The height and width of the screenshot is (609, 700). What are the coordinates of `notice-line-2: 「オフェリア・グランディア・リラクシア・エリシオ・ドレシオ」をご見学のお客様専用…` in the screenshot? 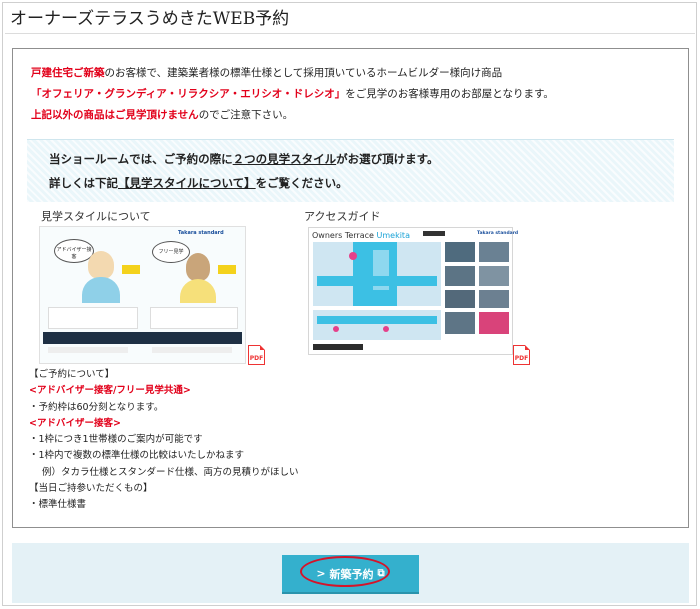 It's located at (292, 94).